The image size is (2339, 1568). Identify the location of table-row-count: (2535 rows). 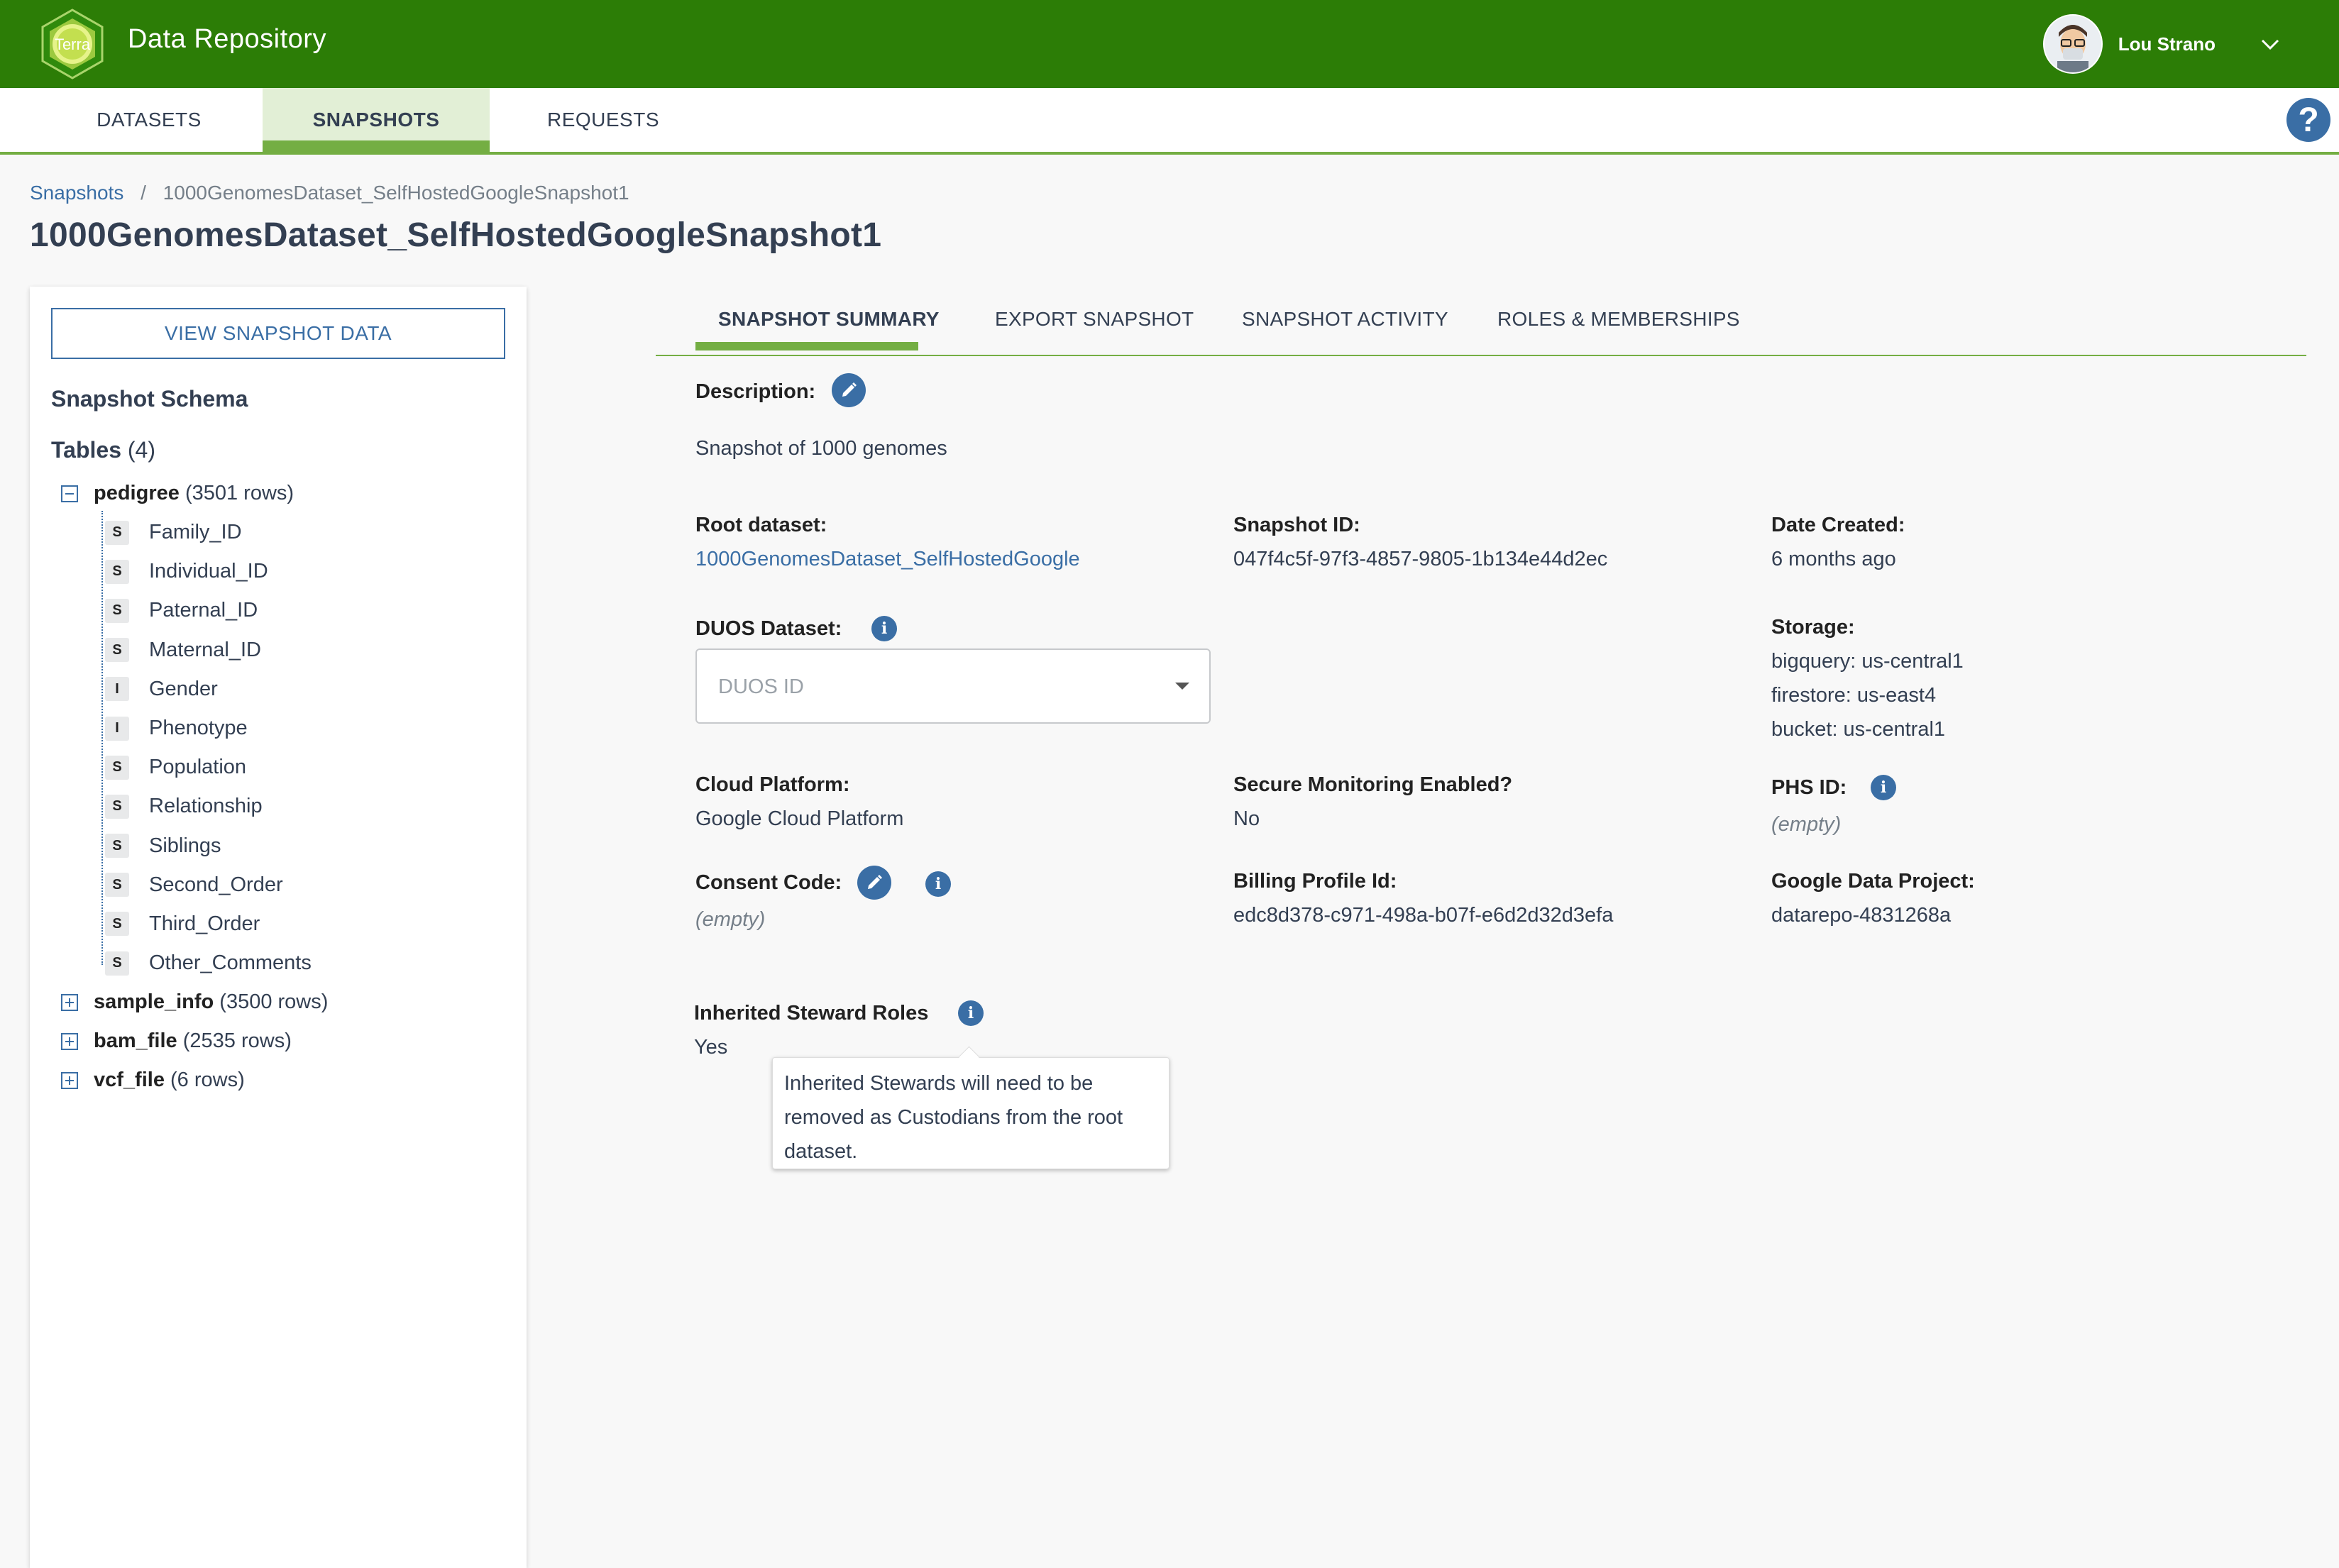
(237, 1041).